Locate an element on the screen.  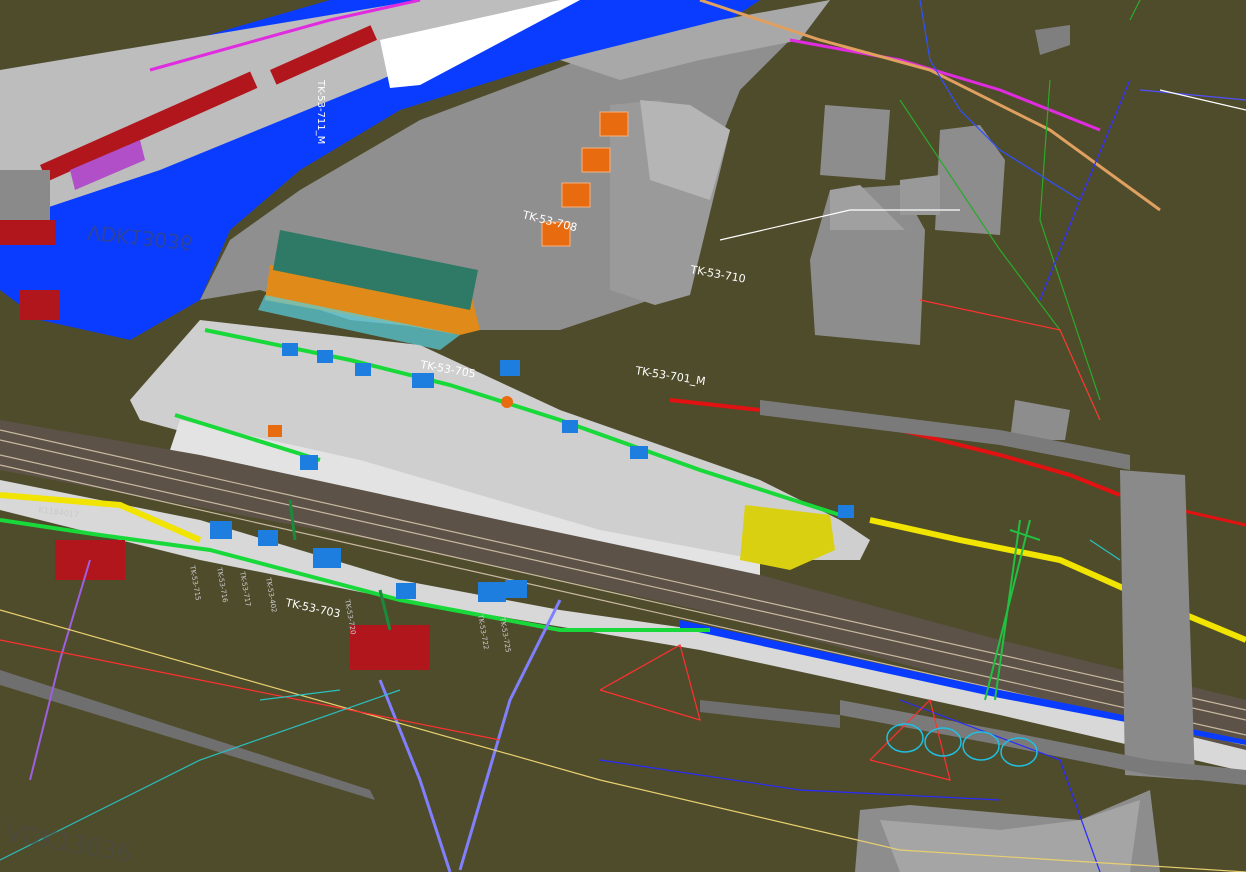
orange-buoy is located at coordinates (507, 402).